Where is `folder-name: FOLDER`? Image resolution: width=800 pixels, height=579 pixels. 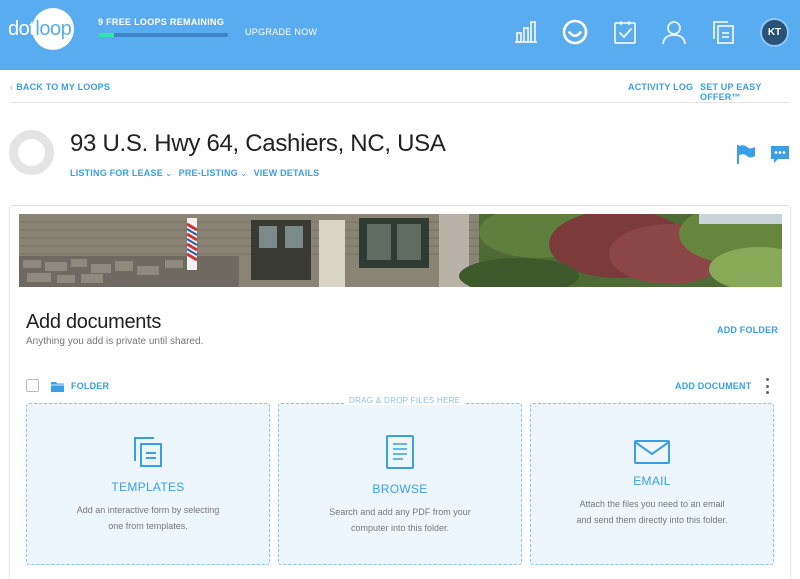 folder-name: FOLDER is located at coordinates (90, 386).